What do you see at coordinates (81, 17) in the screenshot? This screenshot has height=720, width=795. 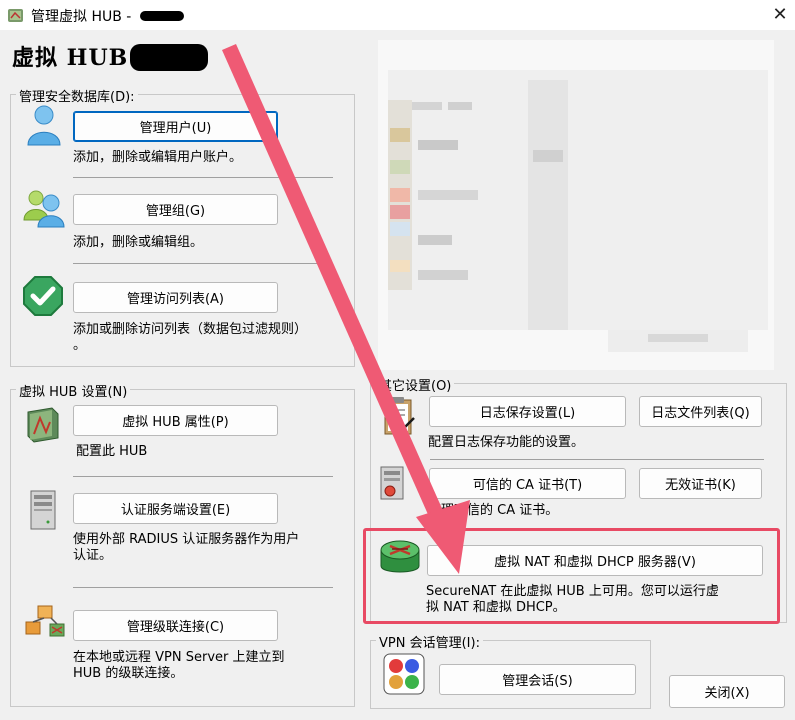 I see `window-title: 管理虚拟 HUB -` at bounding box center [81, 17].